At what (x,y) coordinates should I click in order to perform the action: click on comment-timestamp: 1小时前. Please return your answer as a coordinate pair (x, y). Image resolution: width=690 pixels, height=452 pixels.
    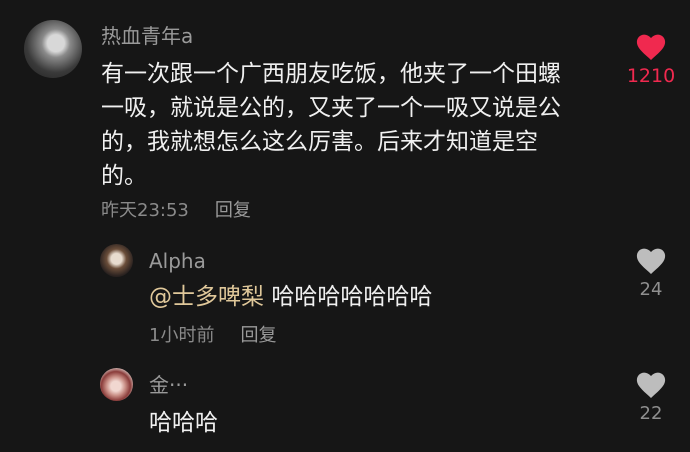
    Looking at the image, I should click on (182, 335).